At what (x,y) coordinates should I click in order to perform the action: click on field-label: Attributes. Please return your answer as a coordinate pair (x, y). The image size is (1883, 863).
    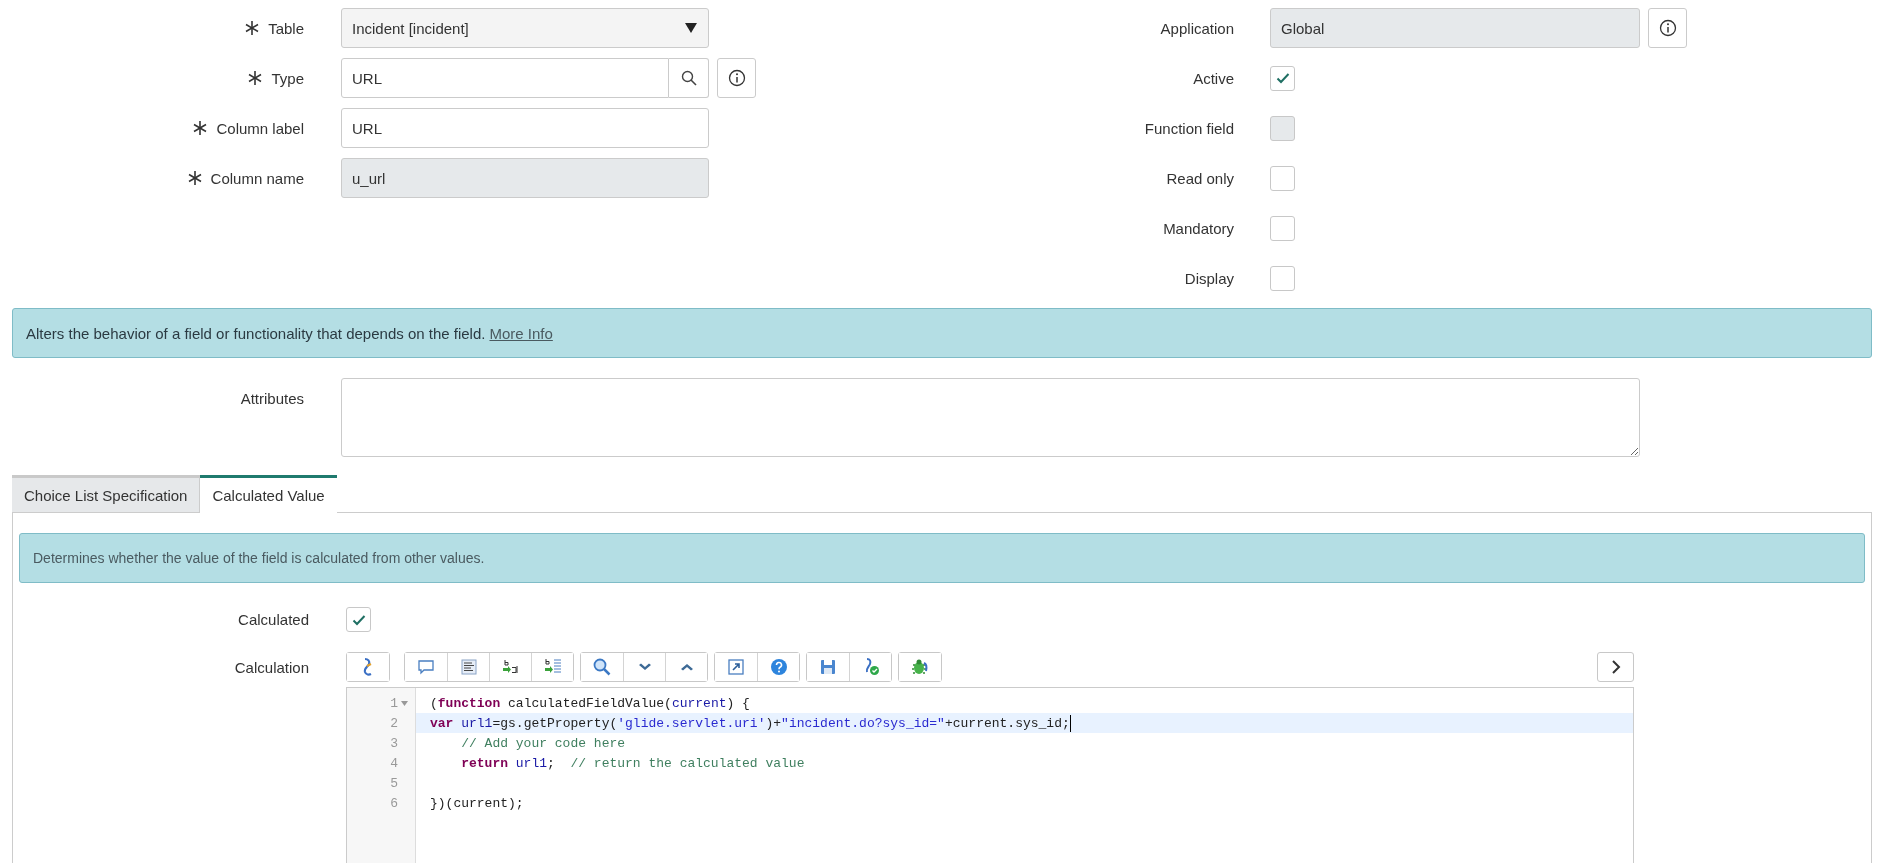
    Looking at the image, I should click on (272, 398).